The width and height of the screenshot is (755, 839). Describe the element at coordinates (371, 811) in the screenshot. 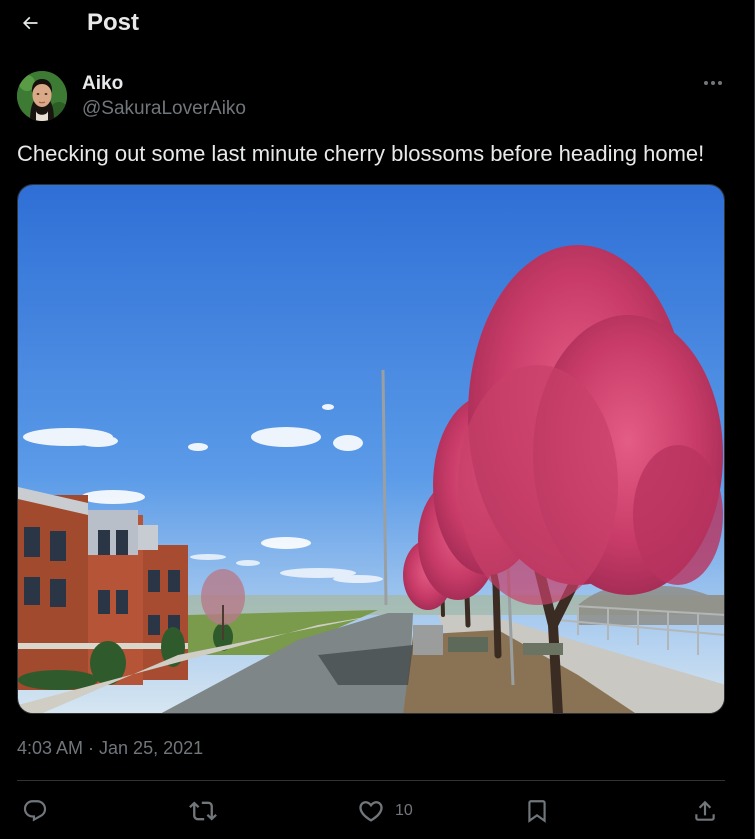

I see `heart-icon` at that location.